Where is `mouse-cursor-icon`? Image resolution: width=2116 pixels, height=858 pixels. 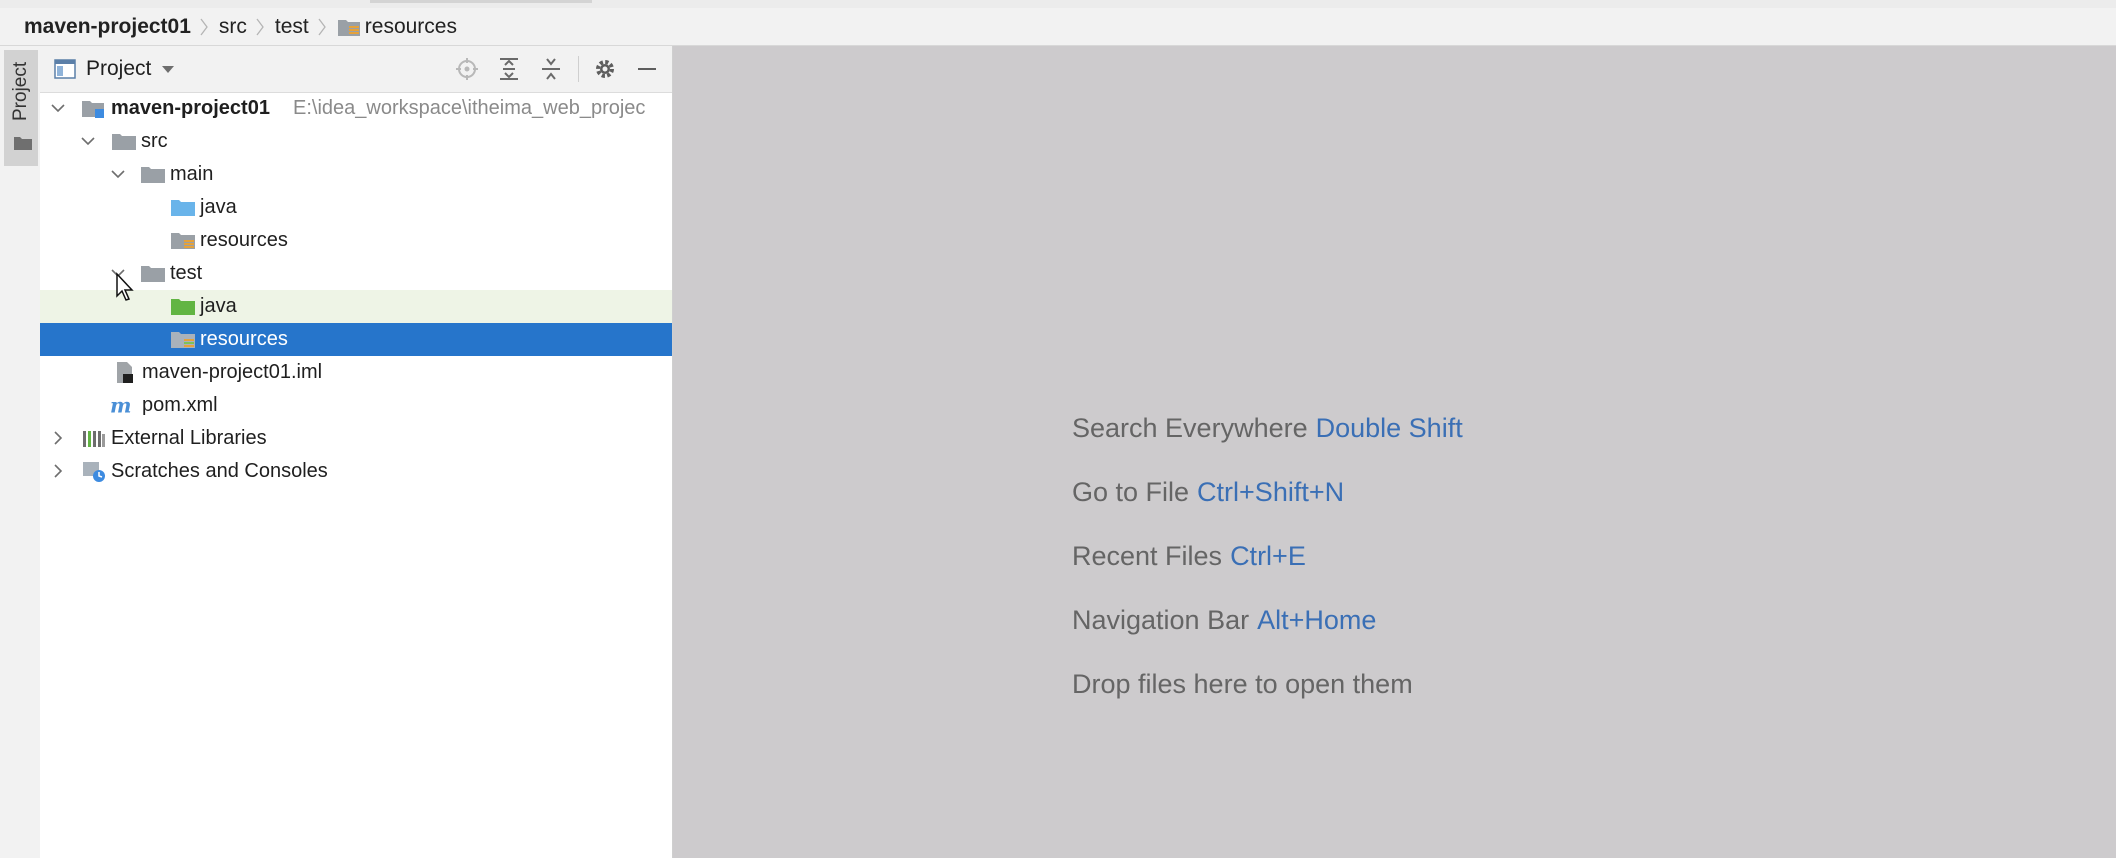 mouse-cursor-icon is located at coordinates (125, 286).